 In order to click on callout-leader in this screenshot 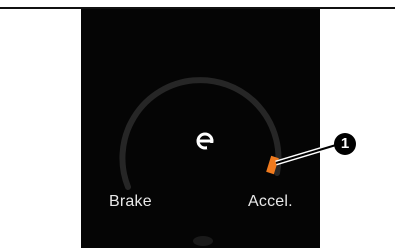, I will do `click(306, 154)`.